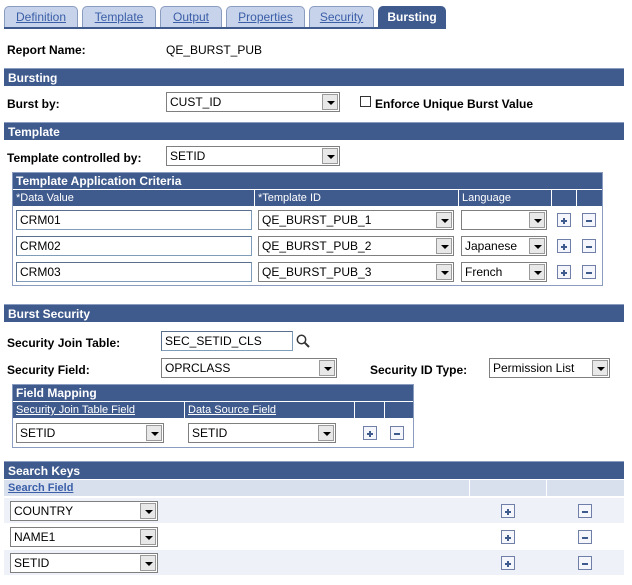 The image size is (632, 585). I want to click on col-data-source-field: Data Source Field, so click(270, 410).